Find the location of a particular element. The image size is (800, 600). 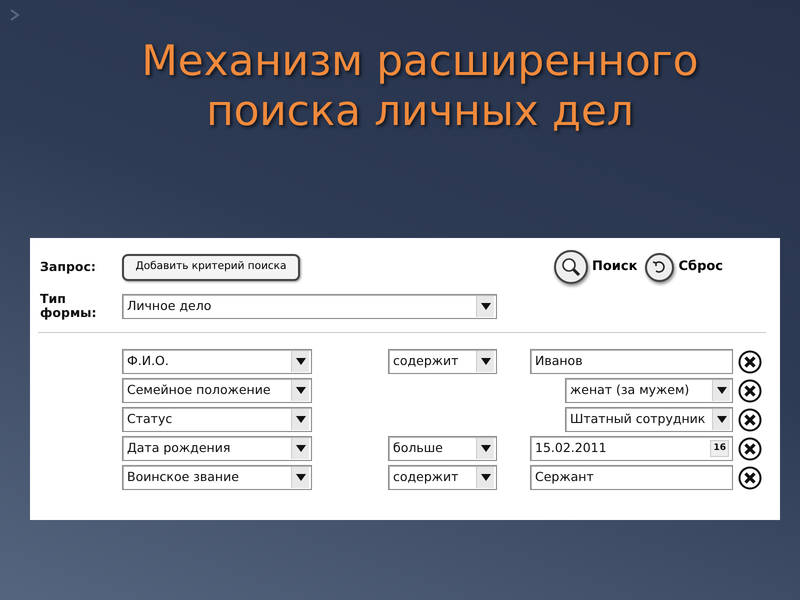

value-select: женат (за мужем) is located at coordinates (649, 390).